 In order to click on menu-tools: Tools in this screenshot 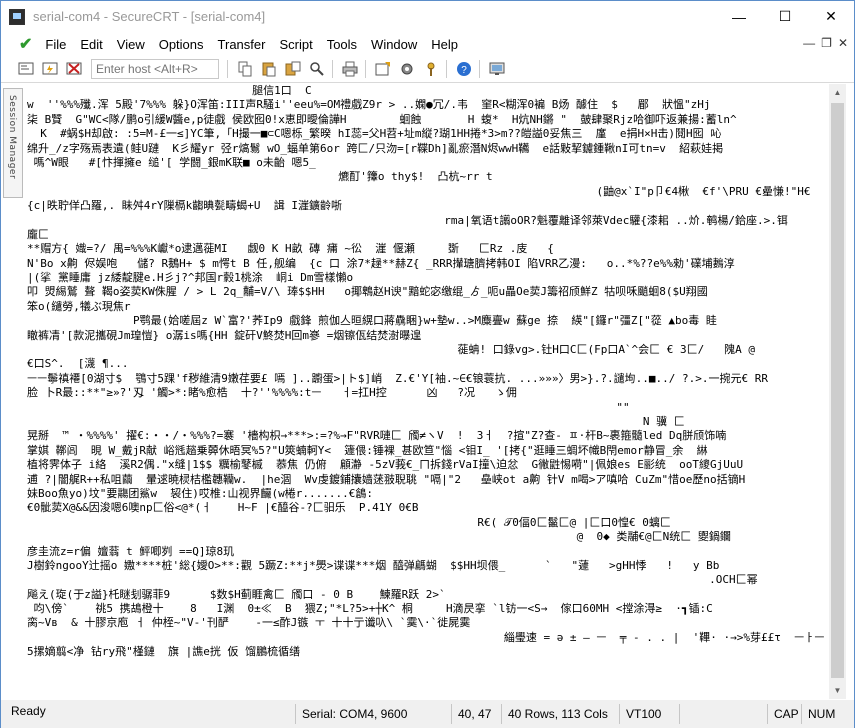, I will do `click(342, 44)`.